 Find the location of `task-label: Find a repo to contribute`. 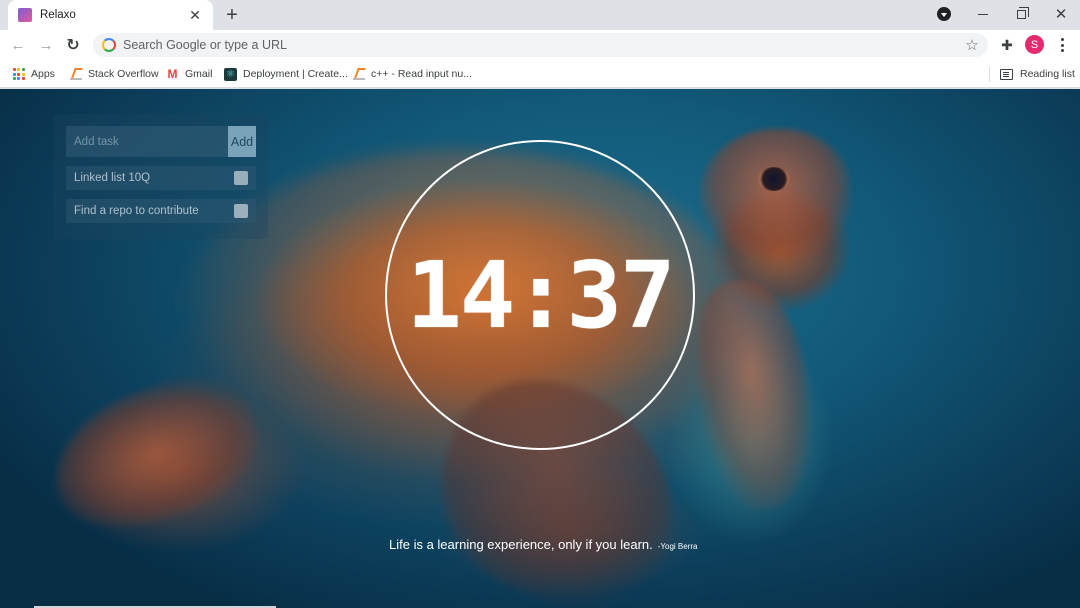

task-label: Find a repo to contribute is located at coordinates (136, 211).